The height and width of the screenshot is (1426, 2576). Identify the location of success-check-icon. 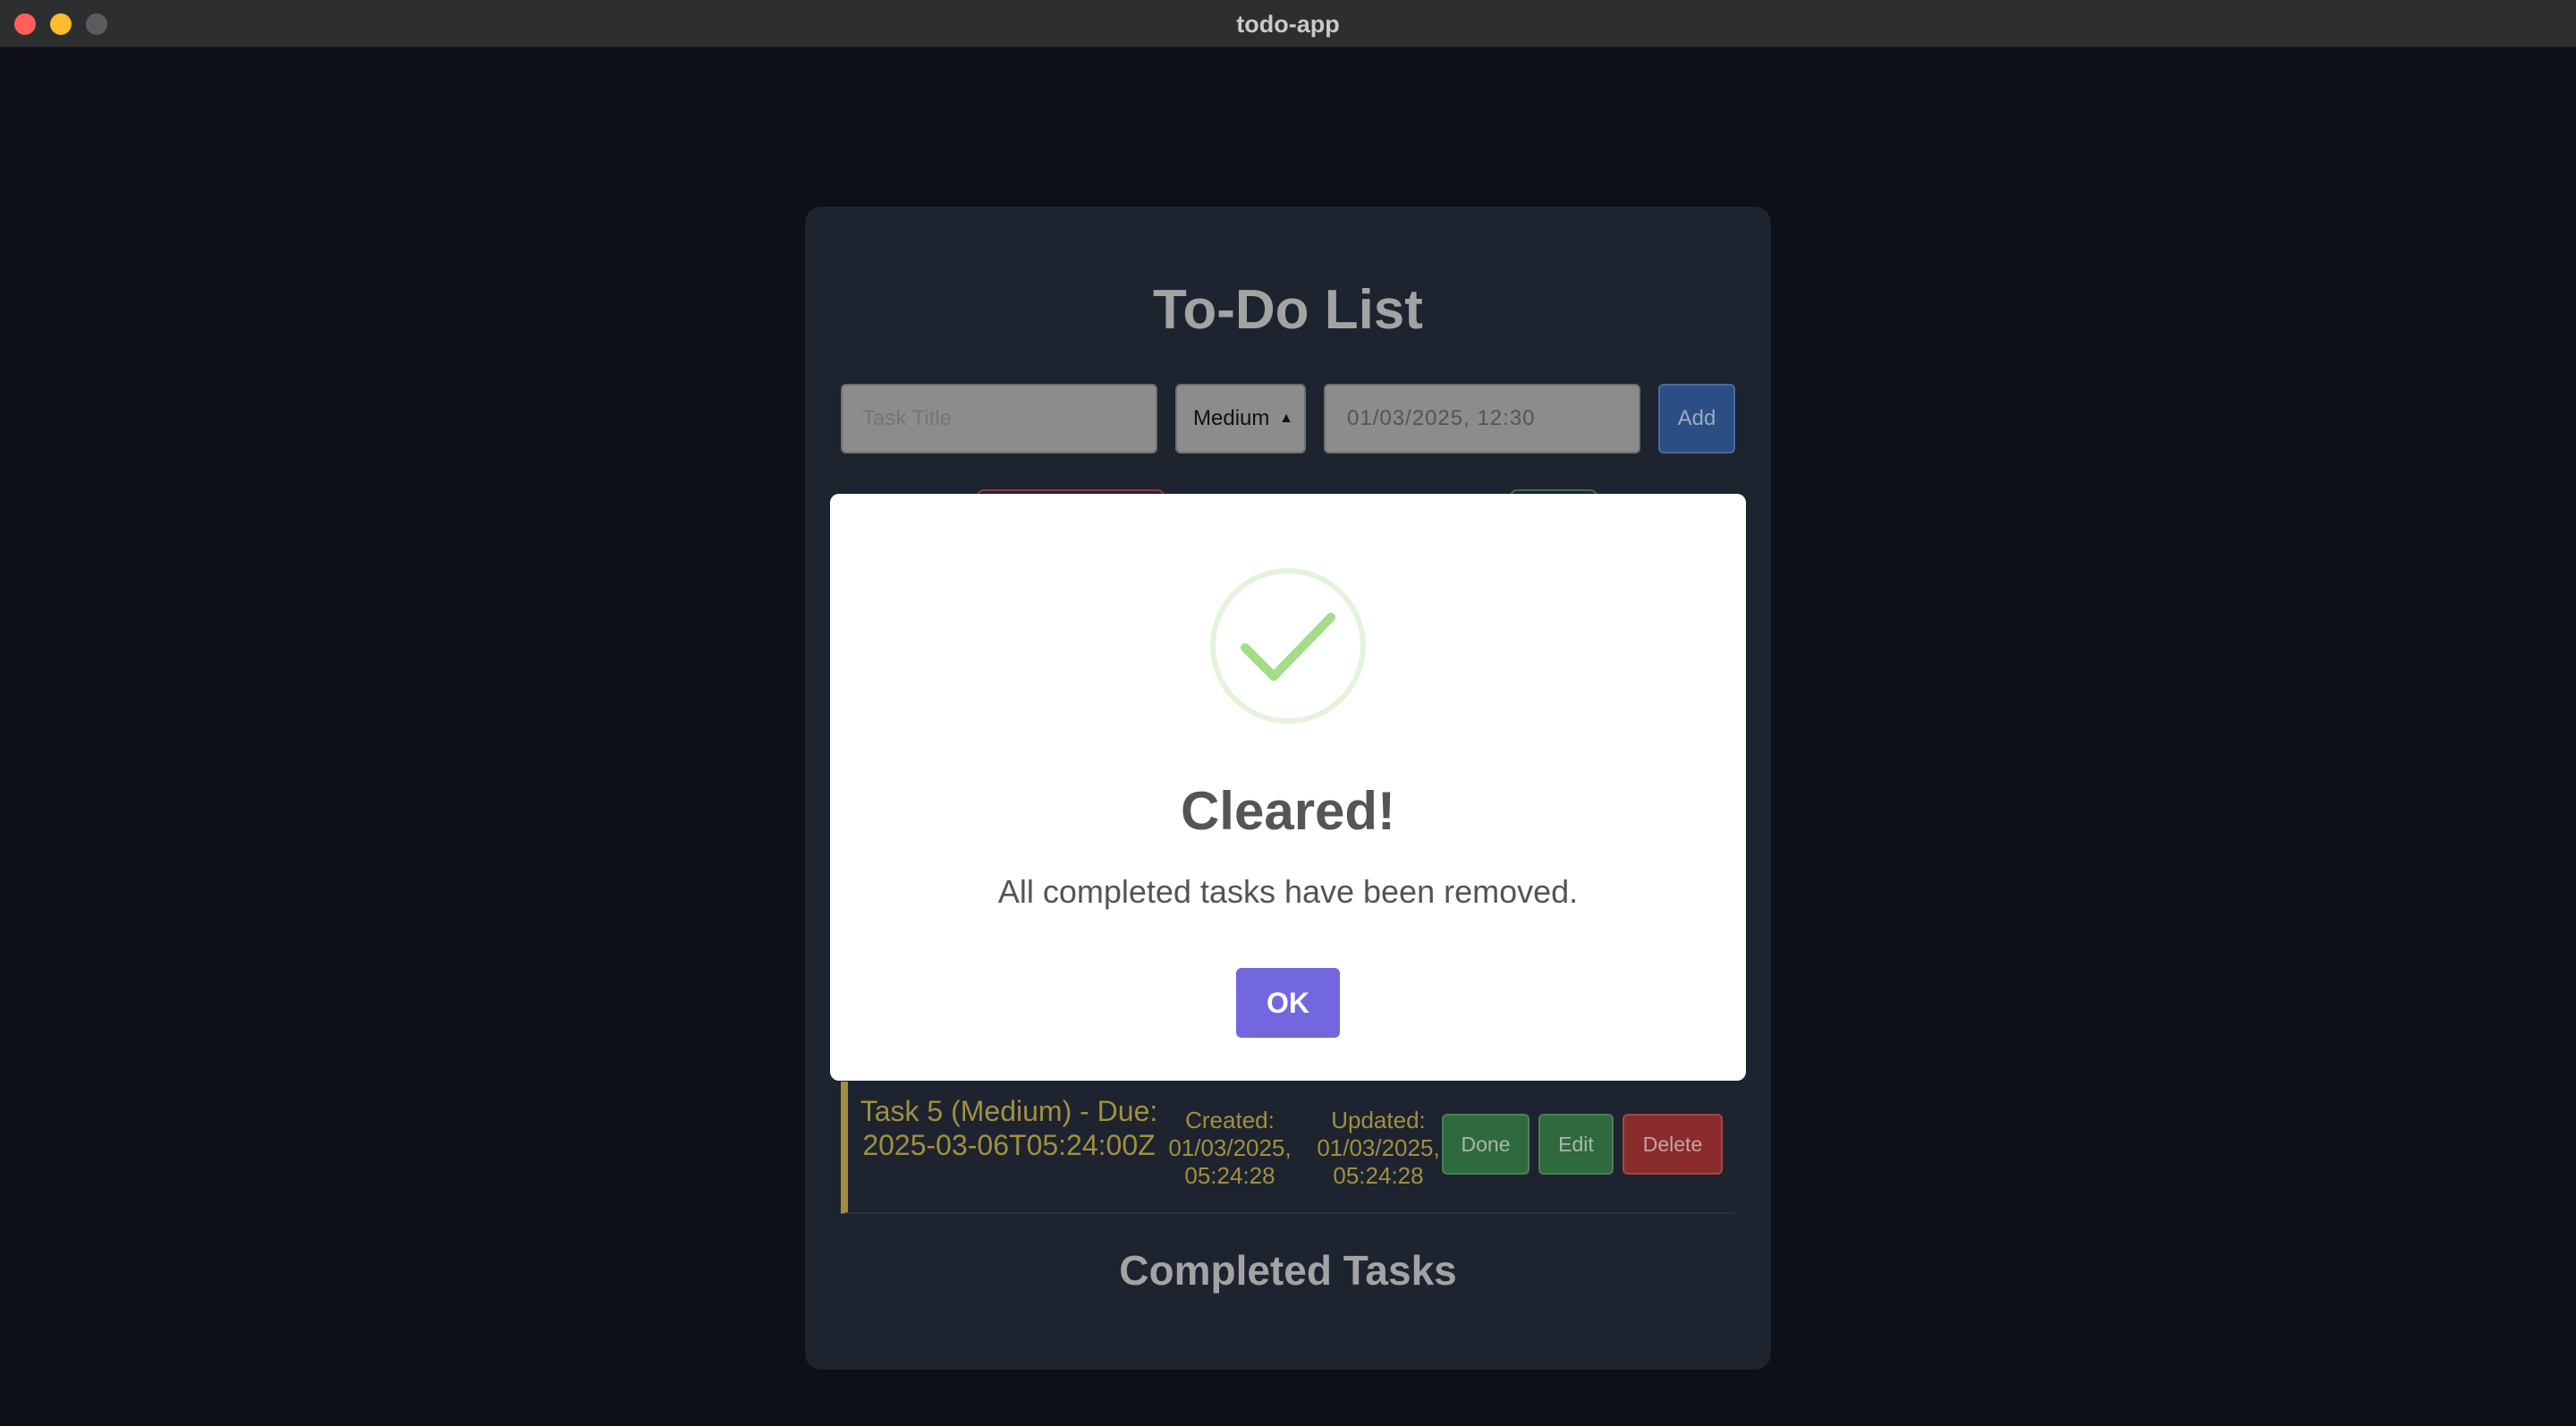
(1288, 646).